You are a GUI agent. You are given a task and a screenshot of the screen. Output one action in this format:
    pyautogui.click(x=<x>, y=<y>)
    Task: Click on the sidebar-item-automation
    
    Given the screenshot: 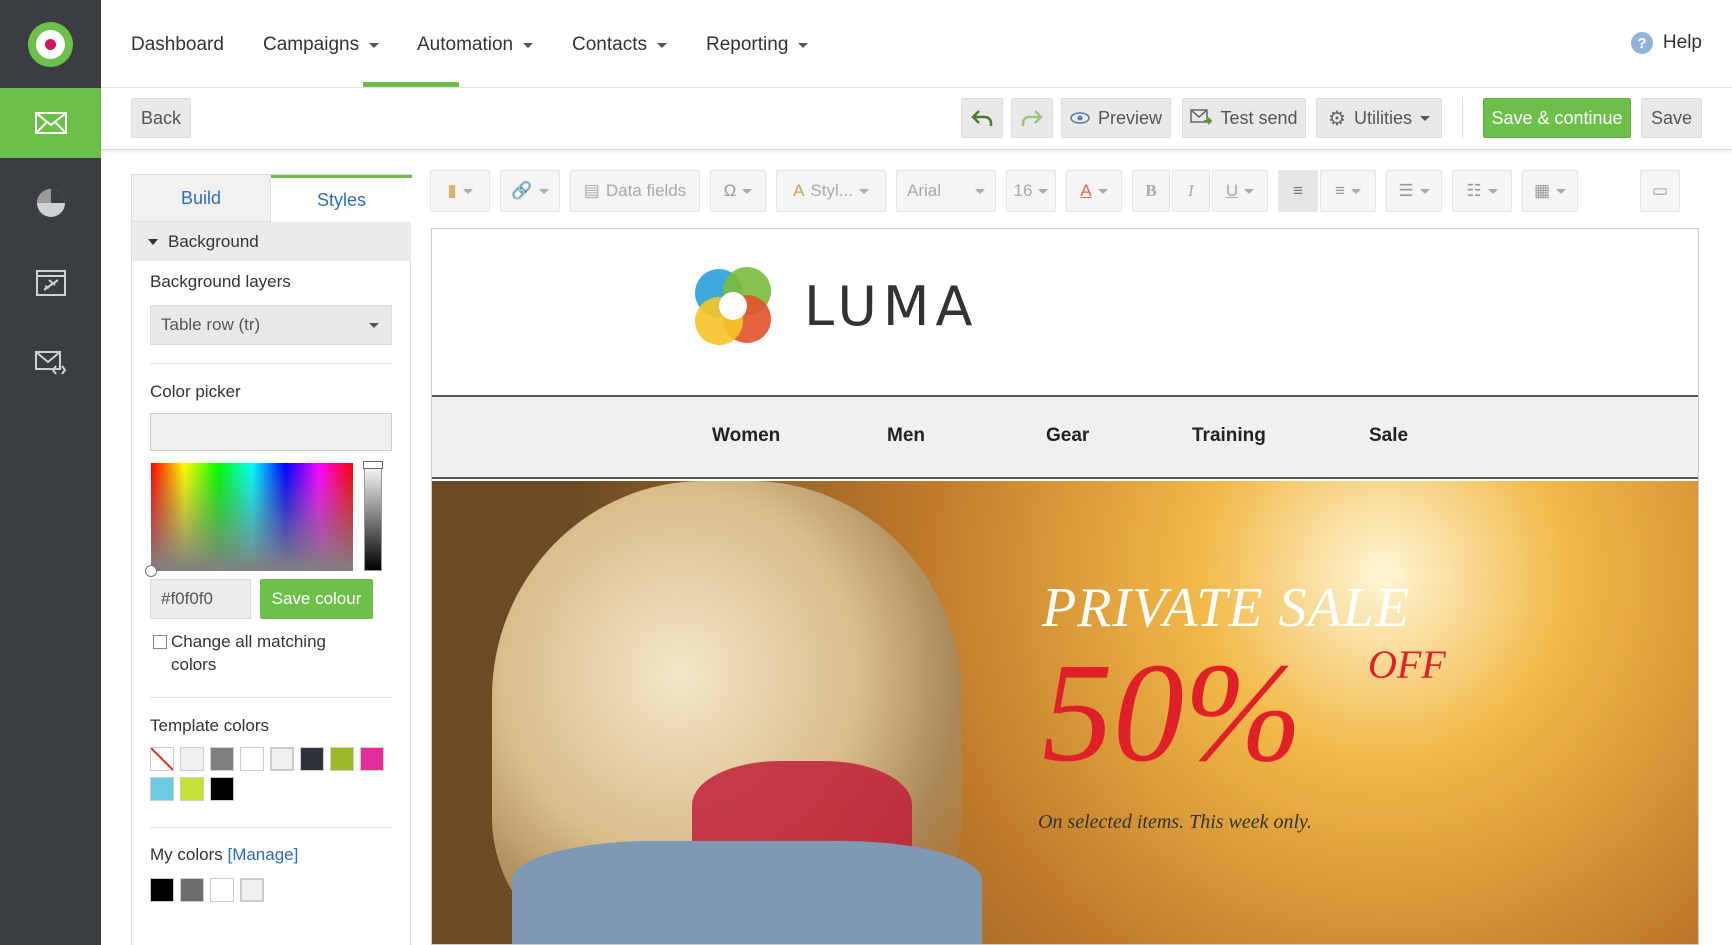 What is the action you would take?
    pyautogui.click(x=50, y=283)
    